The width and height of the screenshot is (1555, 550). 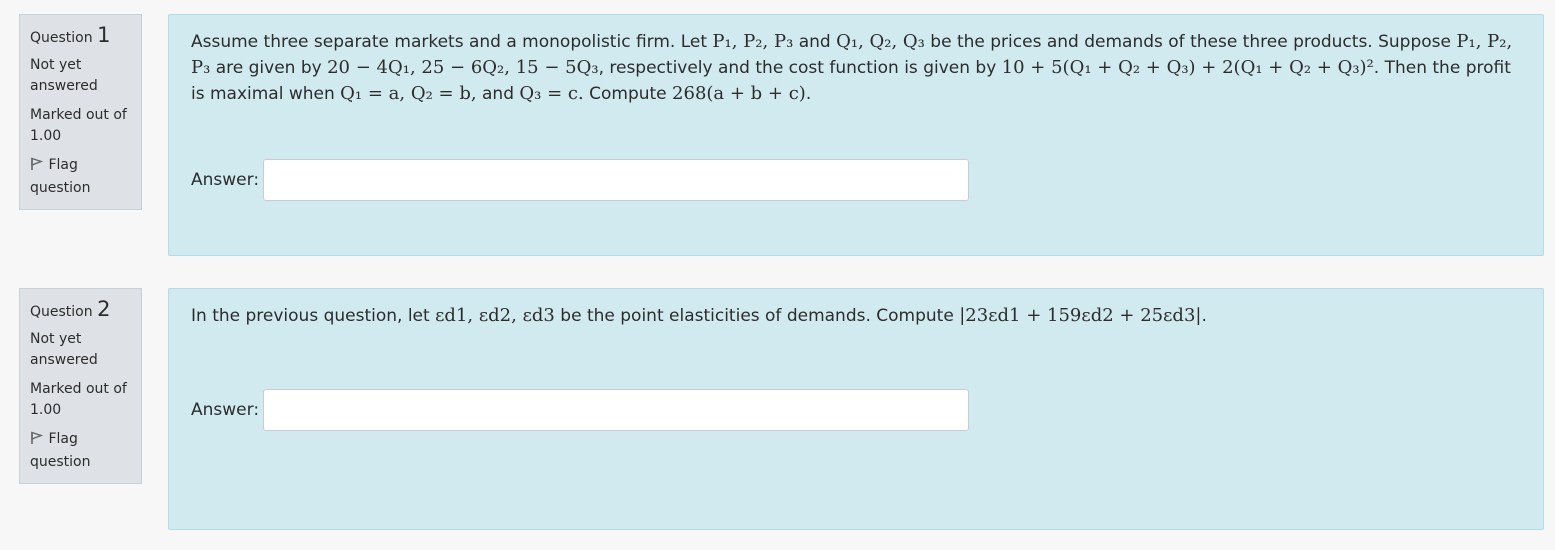 What do you see at coordinates (551, 93) in the screenshot?
I see `math-expr: Q₃ = c.` at bounding box center [551, 93].